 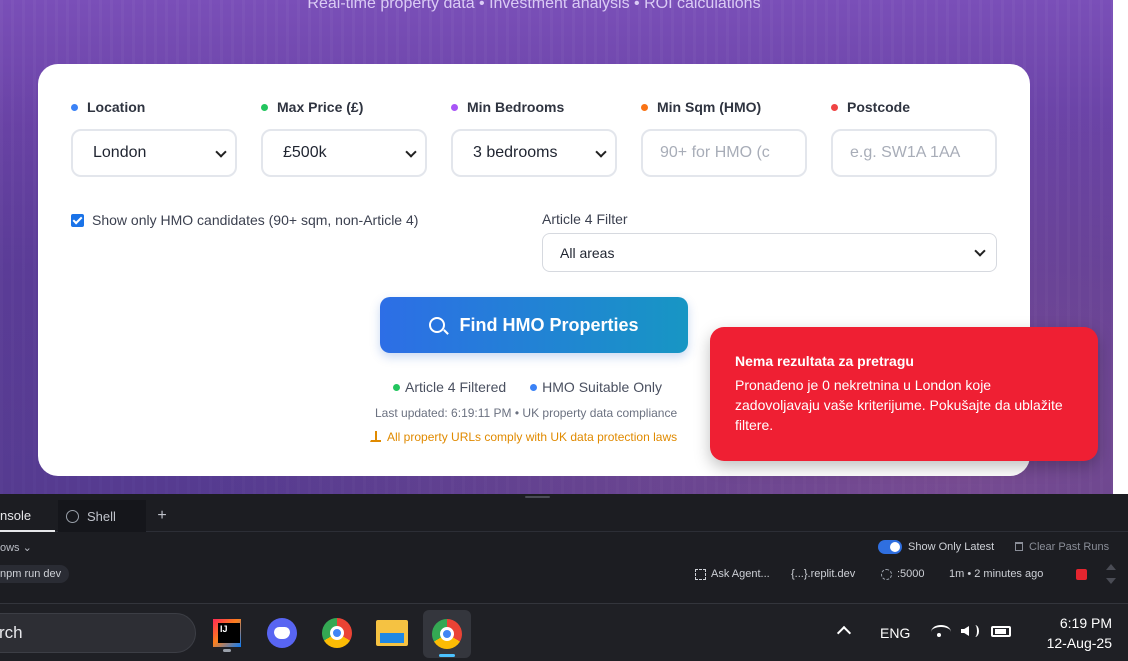 I want to click on window-edge, so click(x=1120, y=247).